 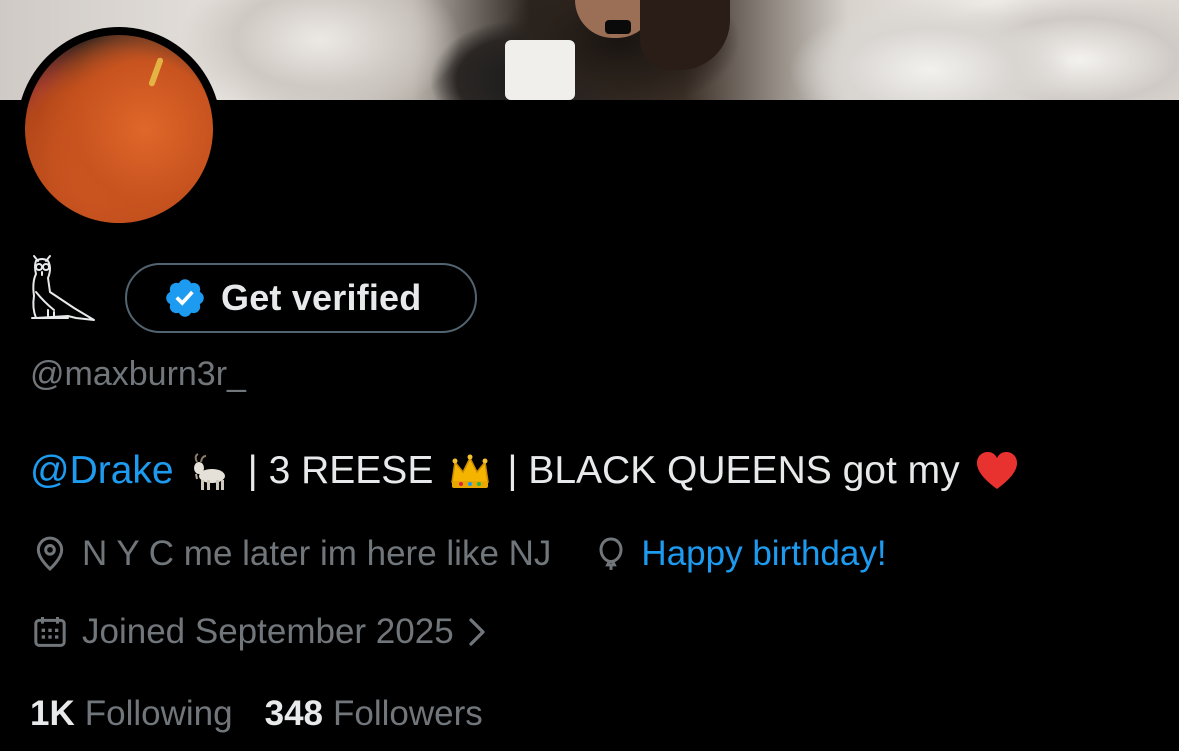 What do you see at coordinates (763, 554) in the screenshot?
I see `birthday-link: Happy birthday!` at bounding box center [763, 554].